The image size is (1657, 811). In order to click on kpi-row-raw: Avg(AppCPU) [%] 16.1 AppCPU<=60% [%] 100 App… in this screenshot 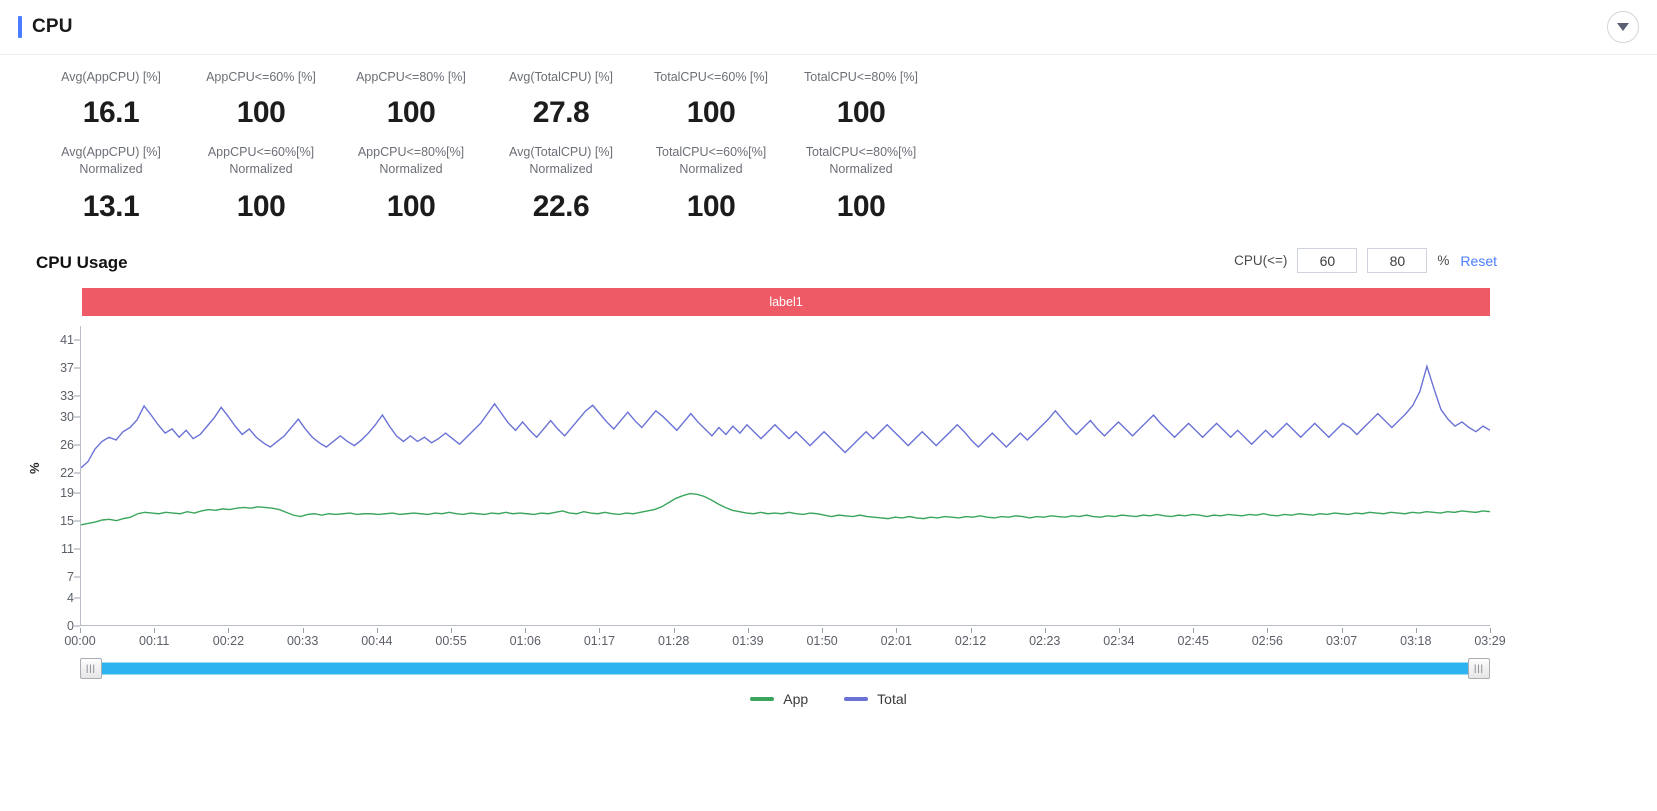, I will do `click(828, 99)`.